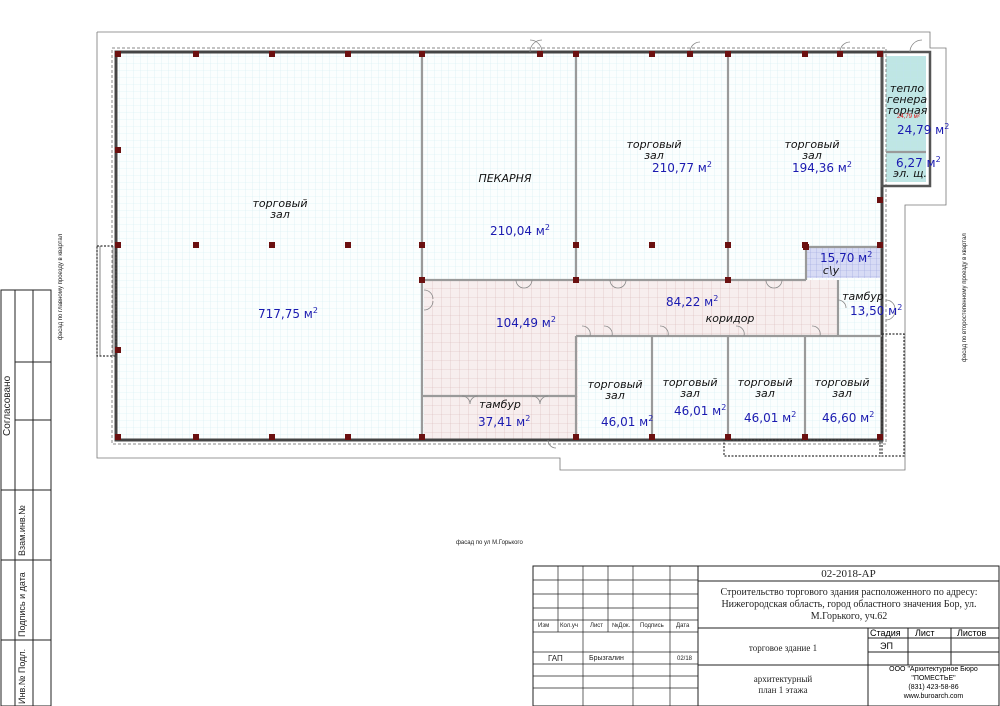 The image size is (1000, 706). Describe the element at coordinates (972, 633) in the screenshot. I see `sheets-header: Листов` at that location.